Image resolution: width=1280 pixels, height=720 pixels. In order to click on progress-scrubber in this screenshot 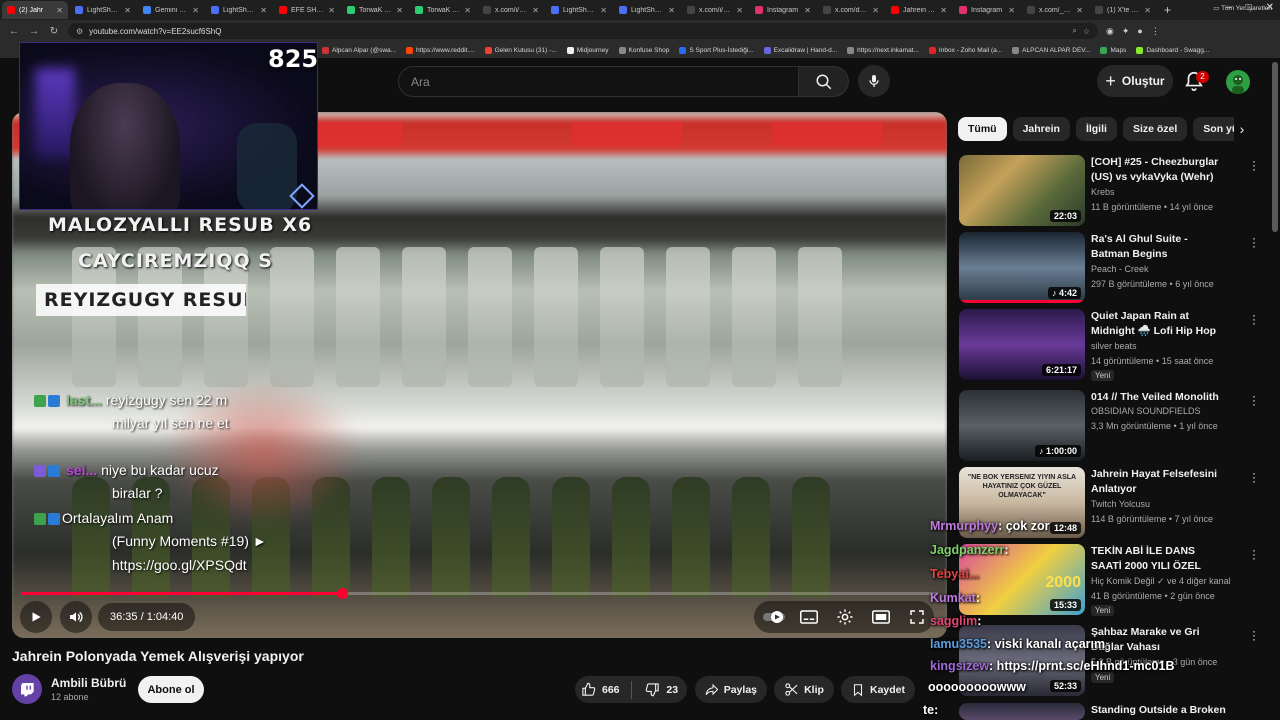, I will do `click(342, 593)`.